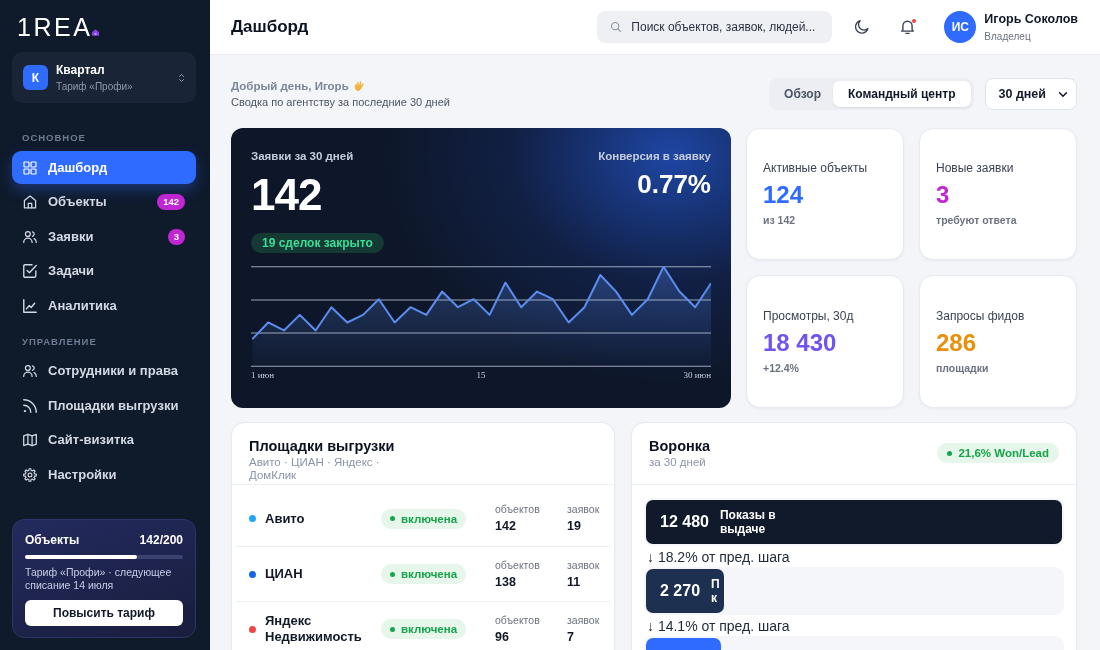 Image resolution: width=1100 pixels, height=650 pixels. Describe the element at coordinates (506, 581) in the screenshot. I see `stat-value: 138` at that location.